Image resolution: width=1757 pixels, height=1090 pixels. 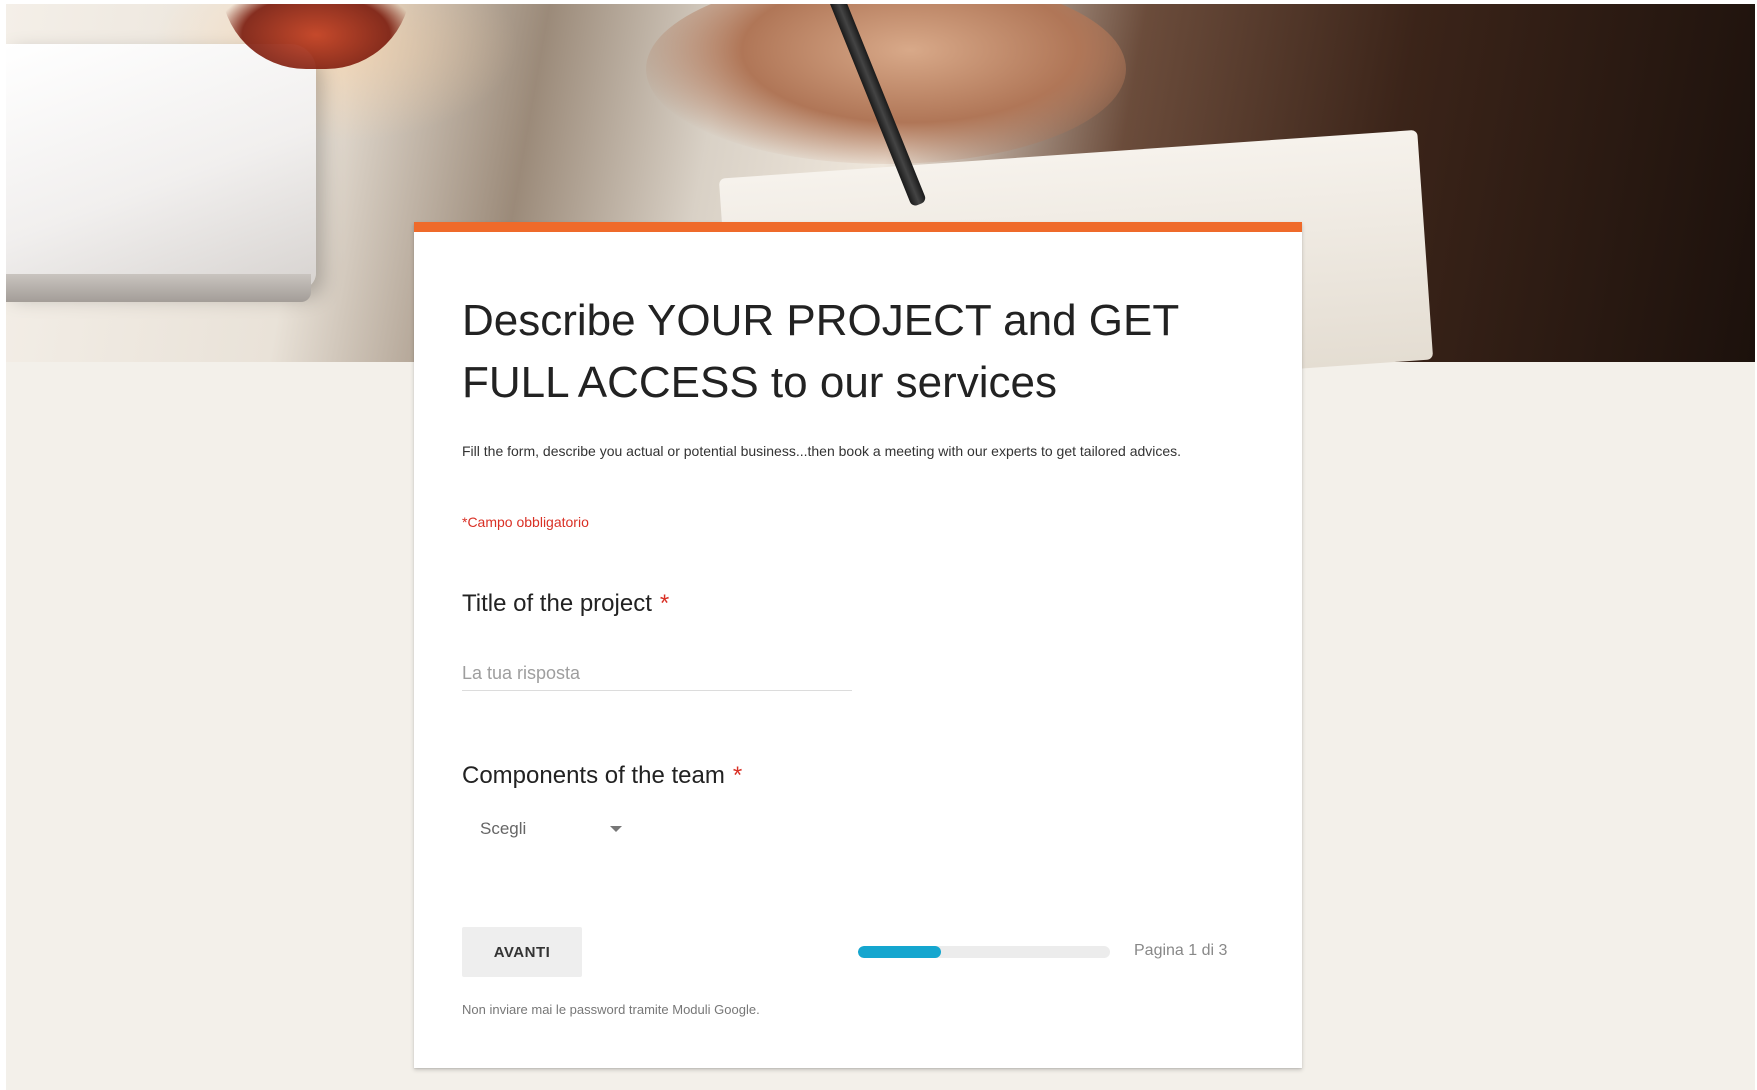 What do you see at coordinates (525, 522) in the screenshot?
I see `required-field-note: *Campo obbligatorio` at bounding box center [525, 522].